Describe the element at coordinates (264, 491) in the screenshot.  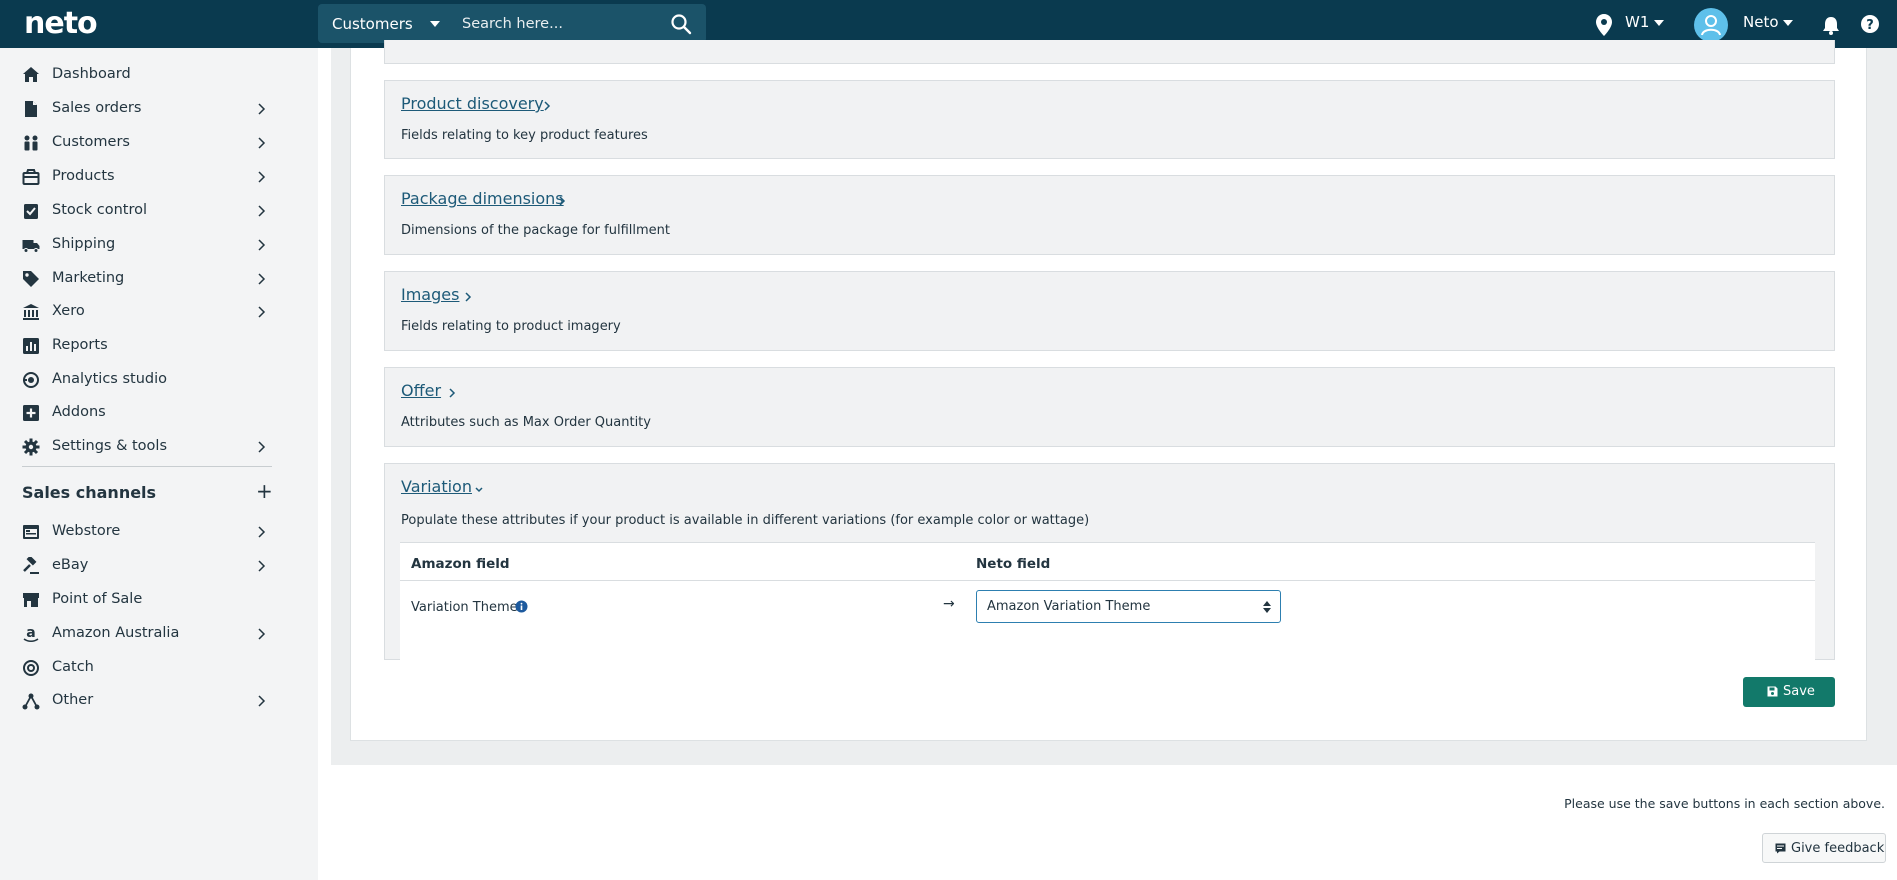
I see `add-sales-channel-button: +` at that location.